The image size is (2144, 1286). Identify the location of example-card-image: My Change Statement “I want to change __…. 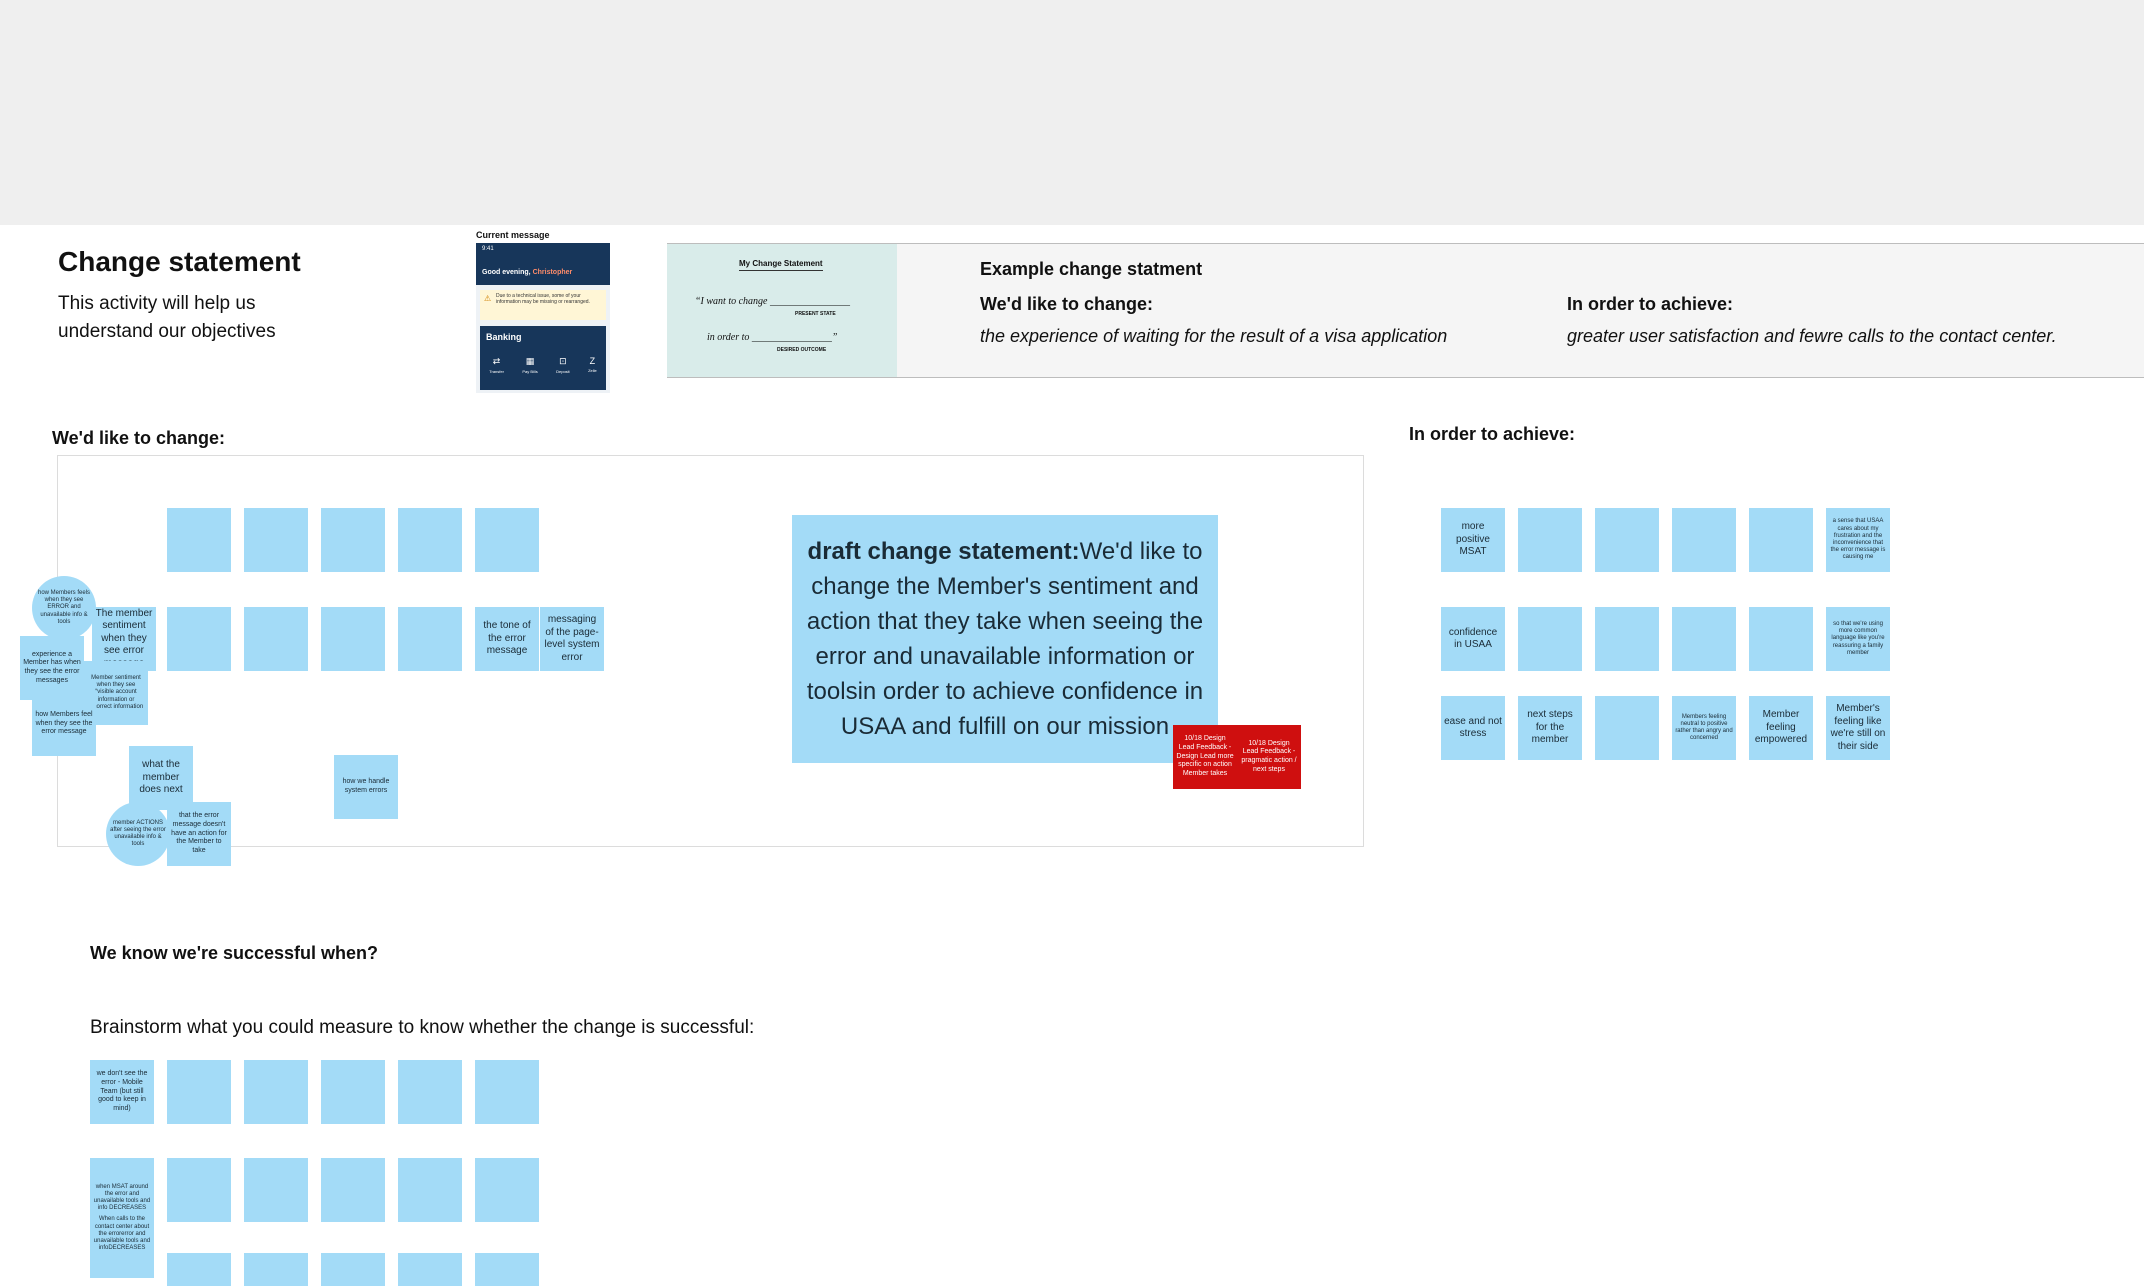
(782, 310).